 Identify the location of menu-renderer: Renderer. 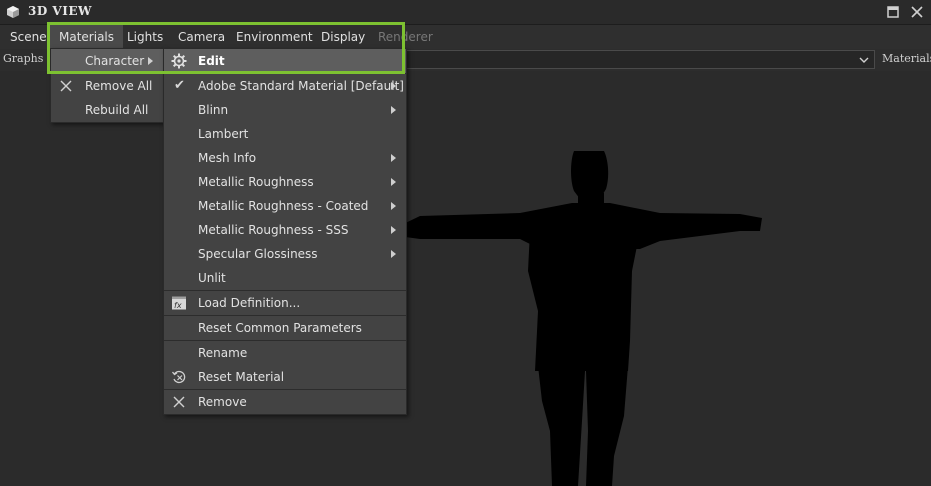
(405, 37).